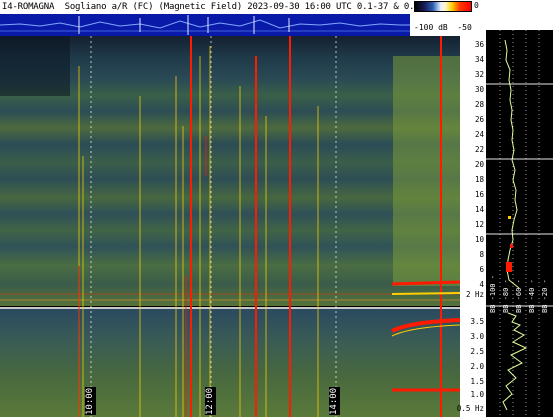  I want to click on amplitude-strip, so click(205, 25).